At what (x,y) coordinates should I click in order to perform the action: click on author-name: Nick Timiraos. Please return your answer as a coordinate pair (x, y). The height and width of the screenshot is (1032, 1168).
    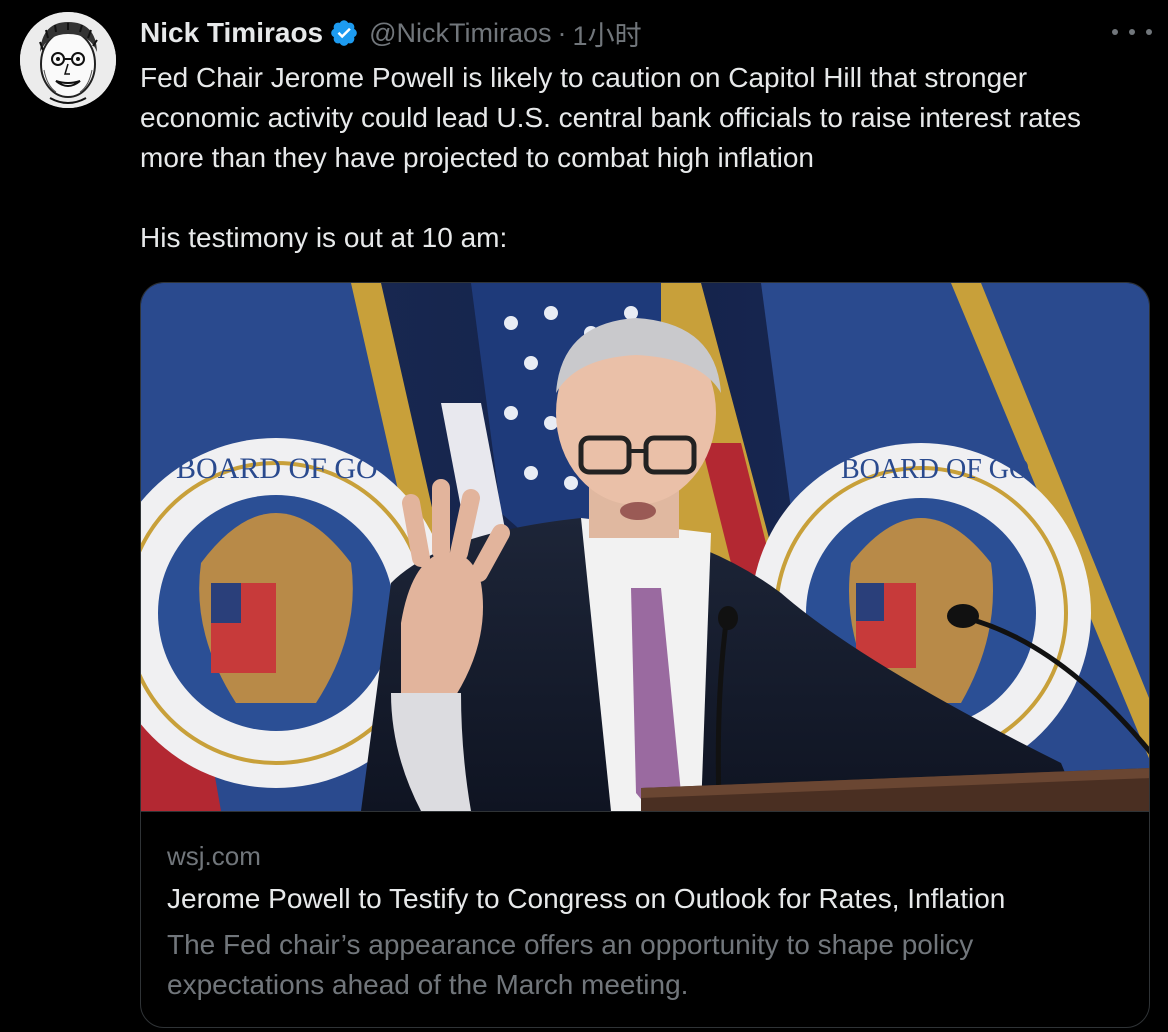
    Looking at the image, I should click on (231, 33).